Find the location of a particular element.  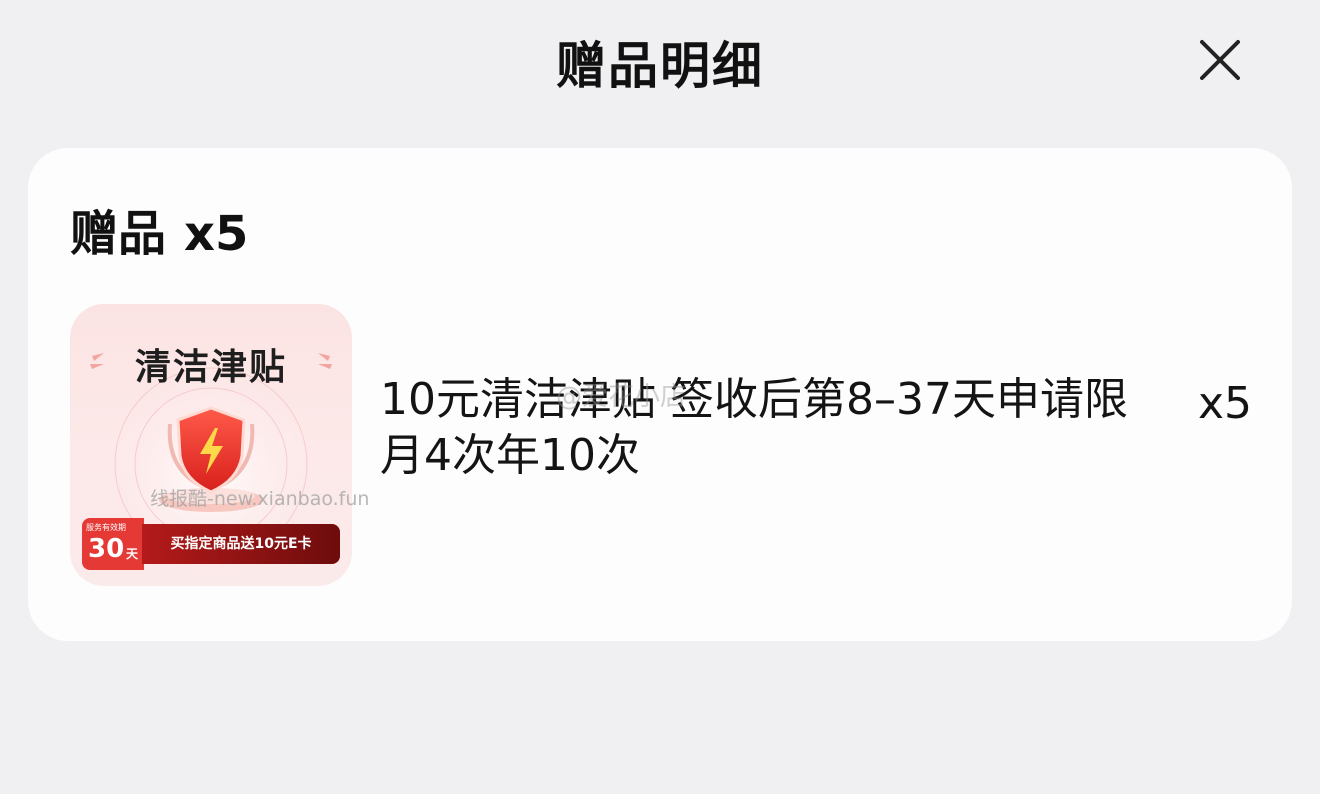

badge-days-unit: 天 is located at coordinates (132, 554).